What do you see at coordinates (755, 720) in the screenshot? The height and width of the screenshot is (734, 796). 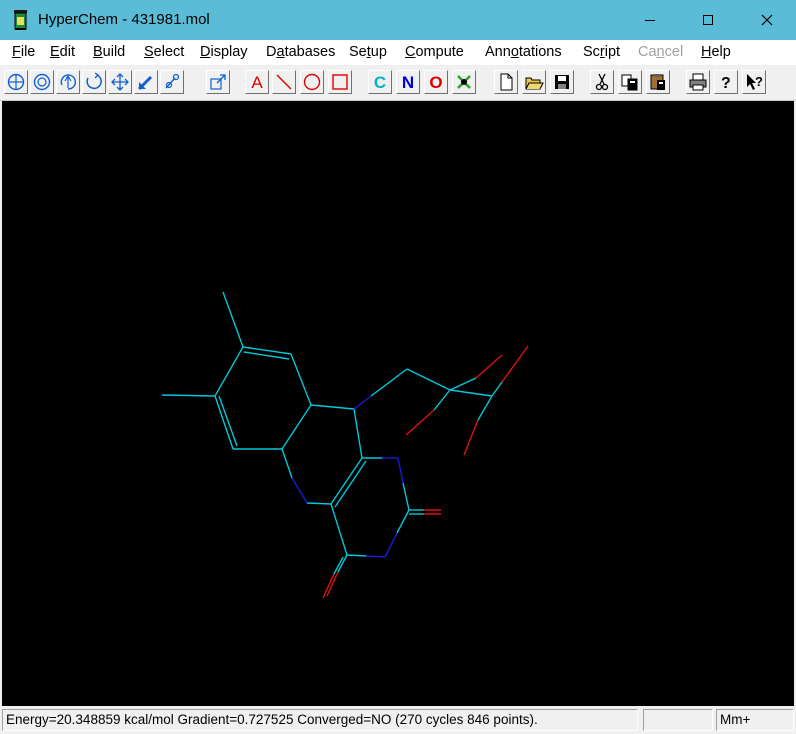 I see `status-mode: Mm+` at bounding box center [755, 720].